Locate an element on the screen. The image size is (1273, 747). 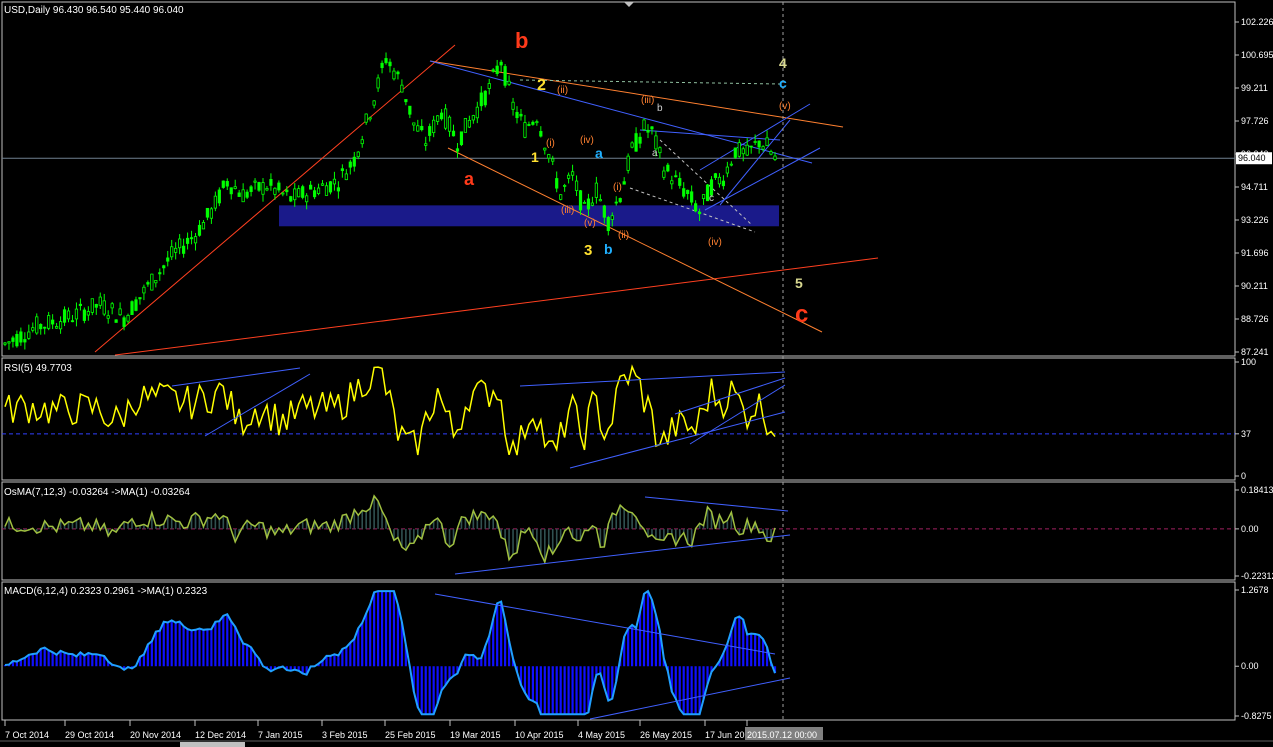
symbol-label: USD,Daily 96.430 96.540 95.440 96.040 is located at coordinates (94, 10).